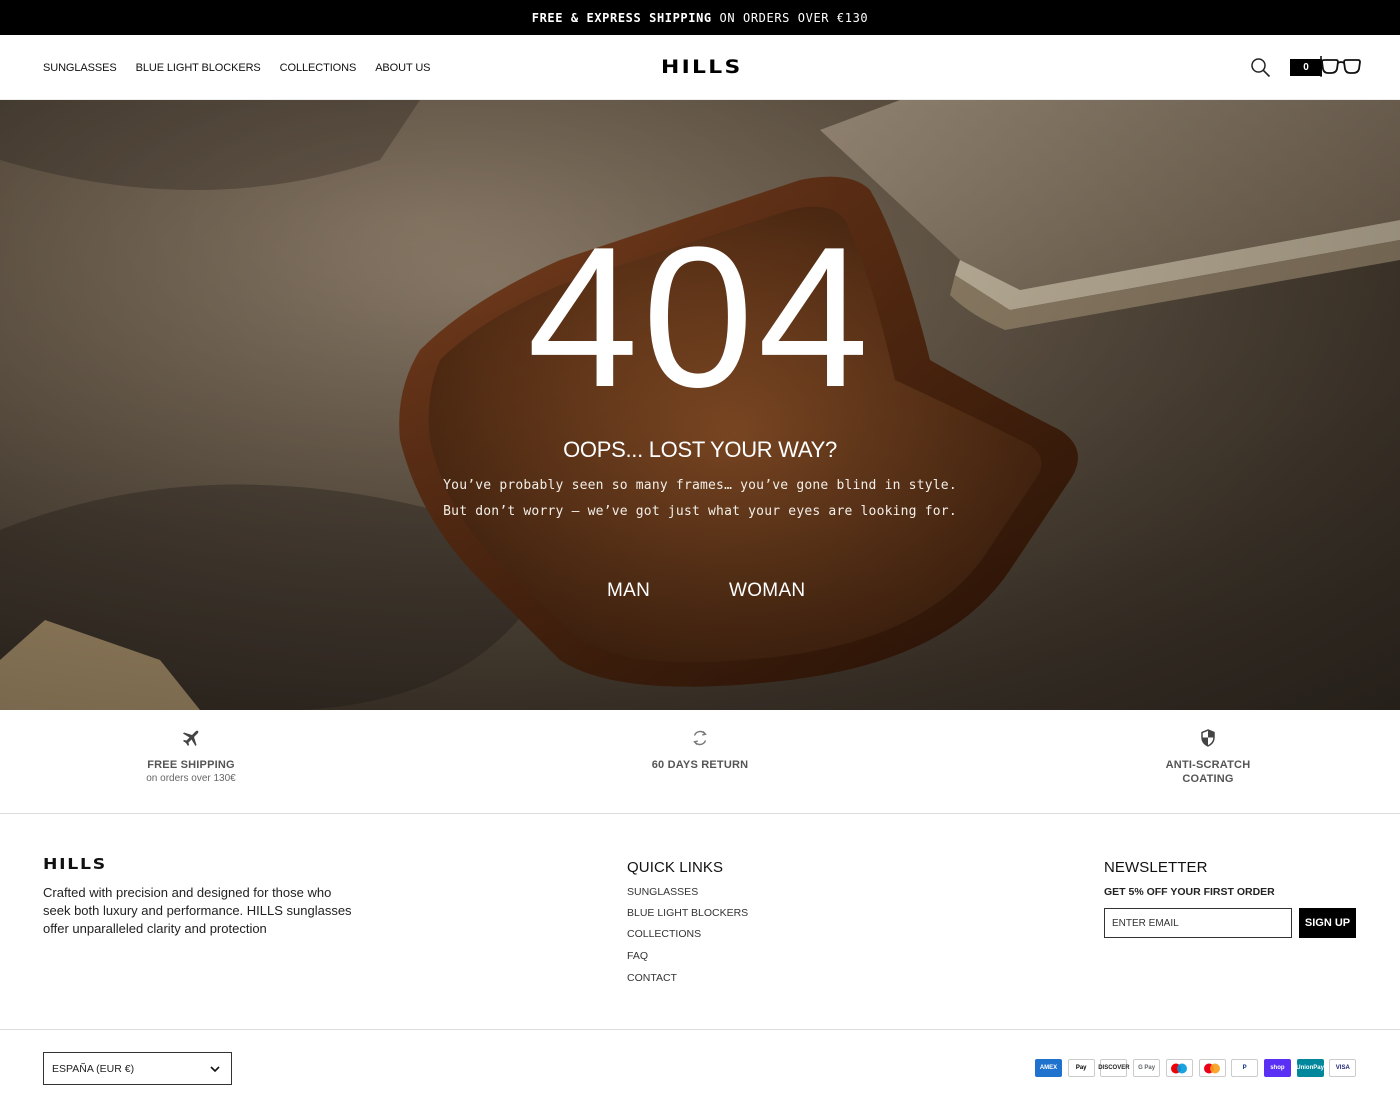 The width and height of the screenshot is (1400, 1097). What do you see at coordinates (1277, 1068) in the screenshot?
I see `payment-badge-shop: shop` at bounding box center [1277, 1068].